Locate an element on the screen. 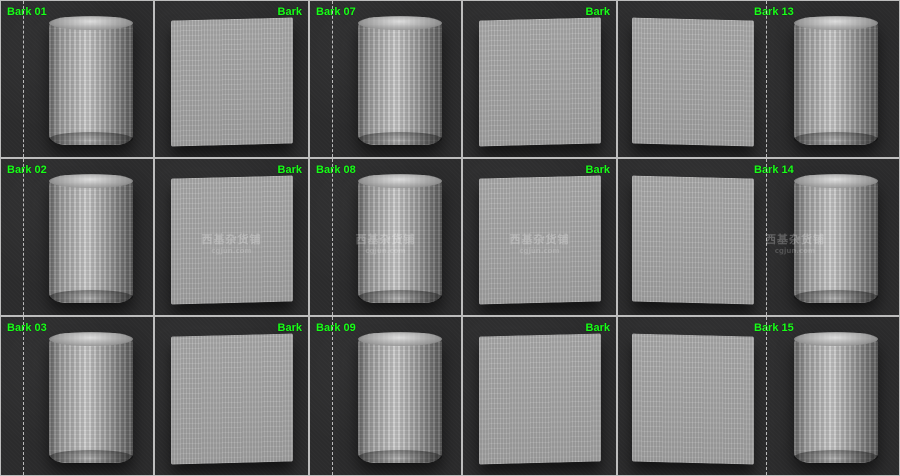 The height and width of the screenshot is (476, 900). viewport-bark-08: Bark 08 西基杂货铺 cgjun.com is located at coordinates (385, 237).